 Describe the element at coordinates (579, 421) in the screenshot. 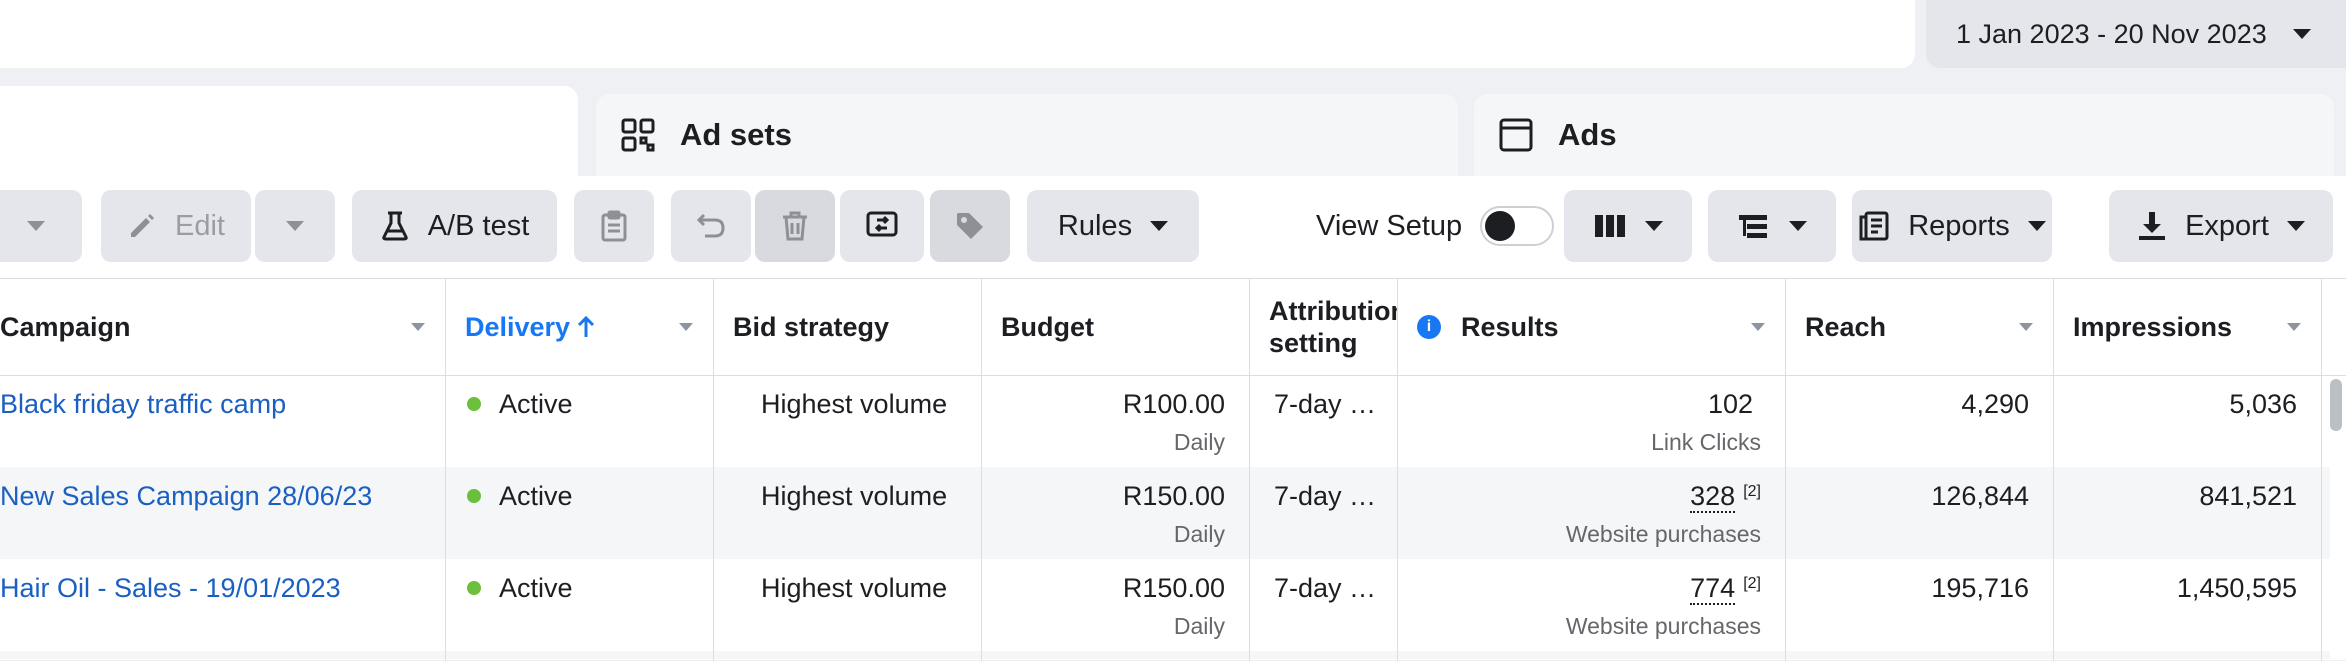

I see `cell-delivery: Active` at that location.